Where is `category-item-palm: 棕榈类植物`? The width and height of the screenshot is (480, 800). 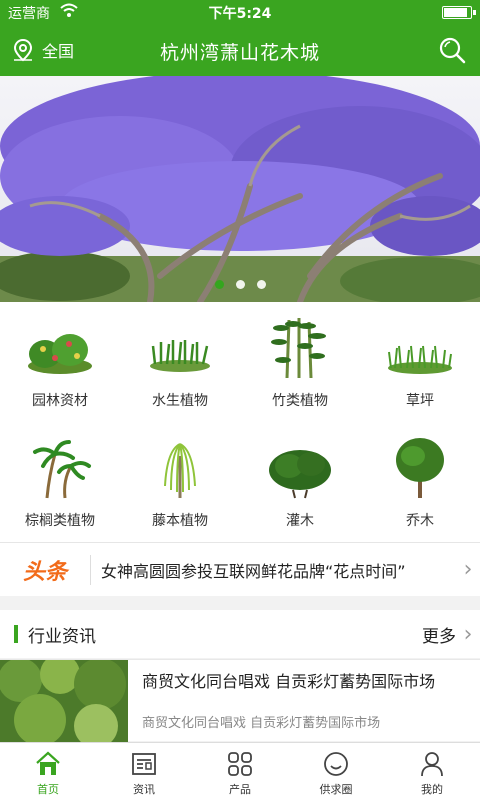
category-item-palm: 棕榈类植物 is located at coordinates (60, 482).